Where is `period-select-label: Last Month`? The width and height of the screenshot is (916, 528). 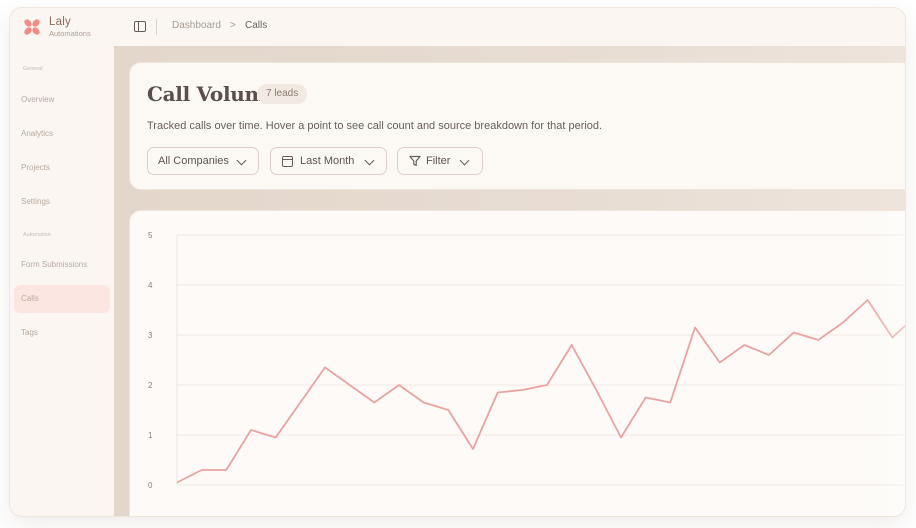
period-select-label: Last Month is located at coordinates (327, 161).